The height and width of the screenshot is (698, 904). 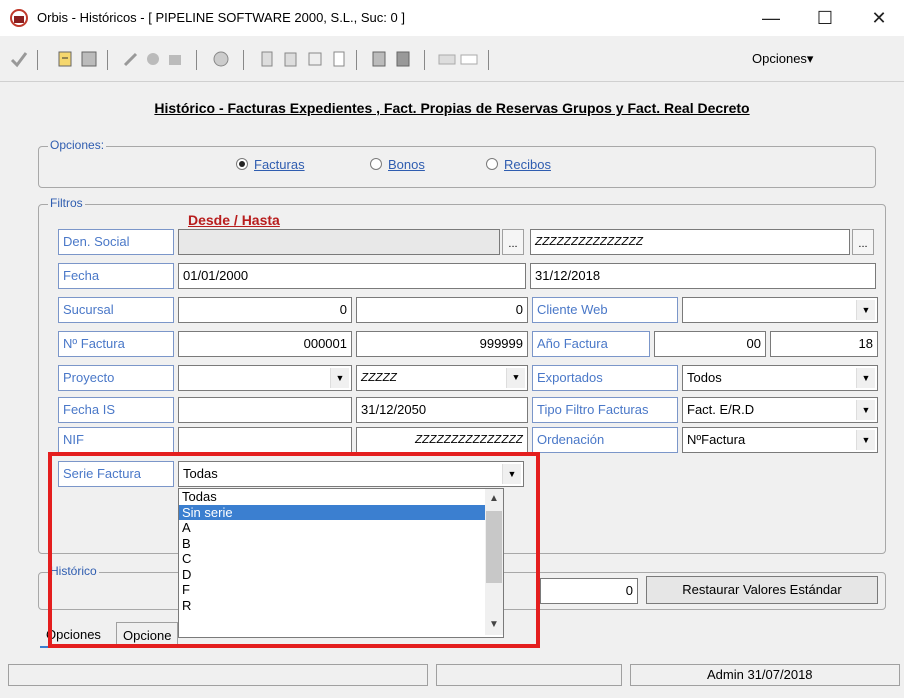 I want to click on tipo-filtro-select: Fact. E/R.D ▼, so click(x=780, y=410).